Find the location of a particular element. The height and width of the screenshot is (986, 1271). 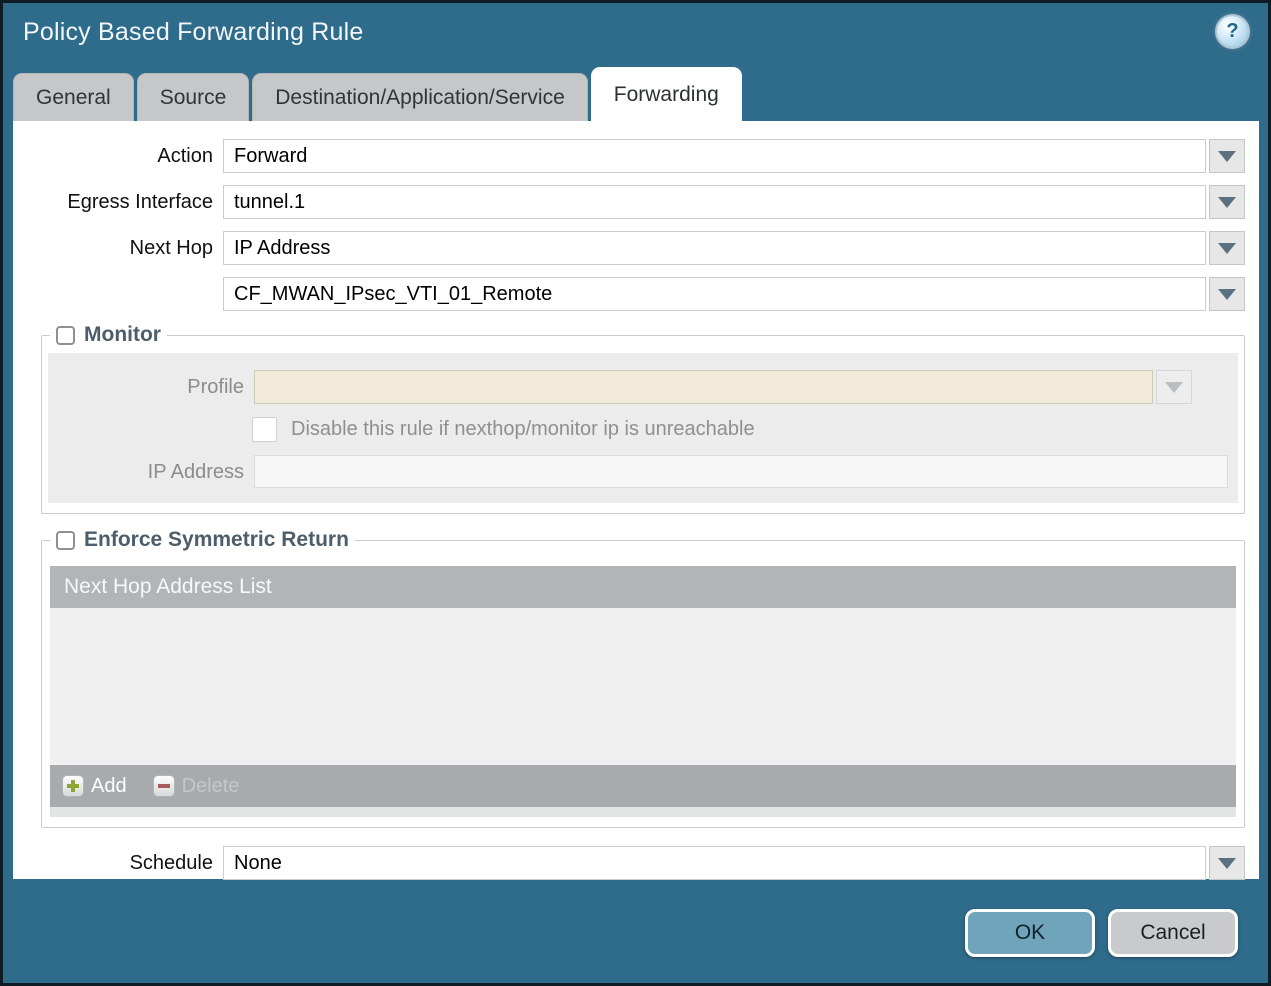

delete-icon is located at coordinates (163, 786).